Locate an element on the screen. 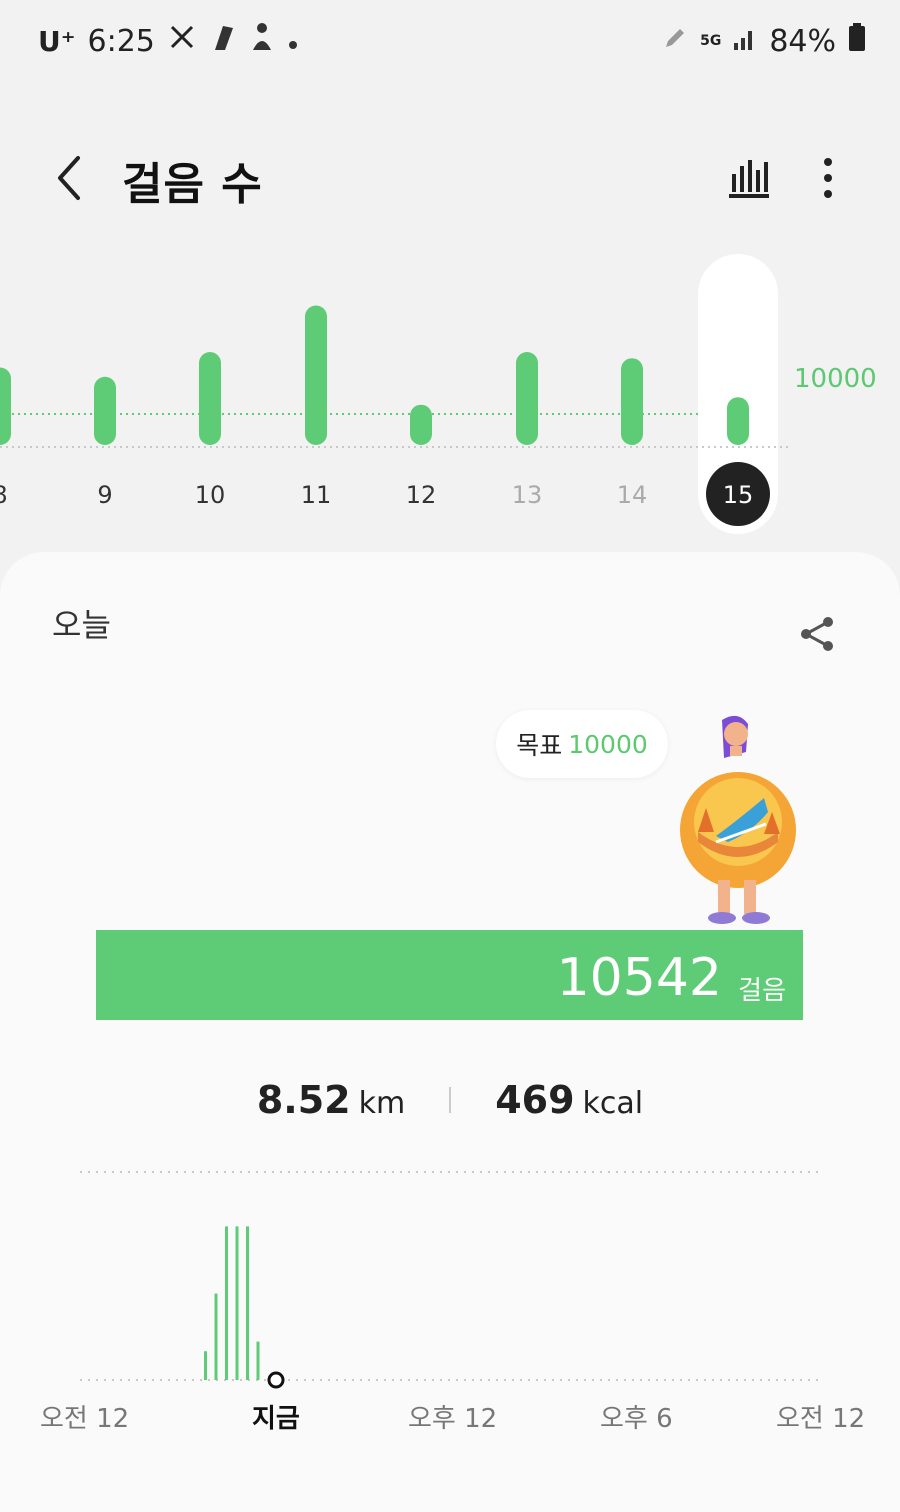 The image size is (900, 1512). hourly-steps-chart is located at coordinates (450, 1280).